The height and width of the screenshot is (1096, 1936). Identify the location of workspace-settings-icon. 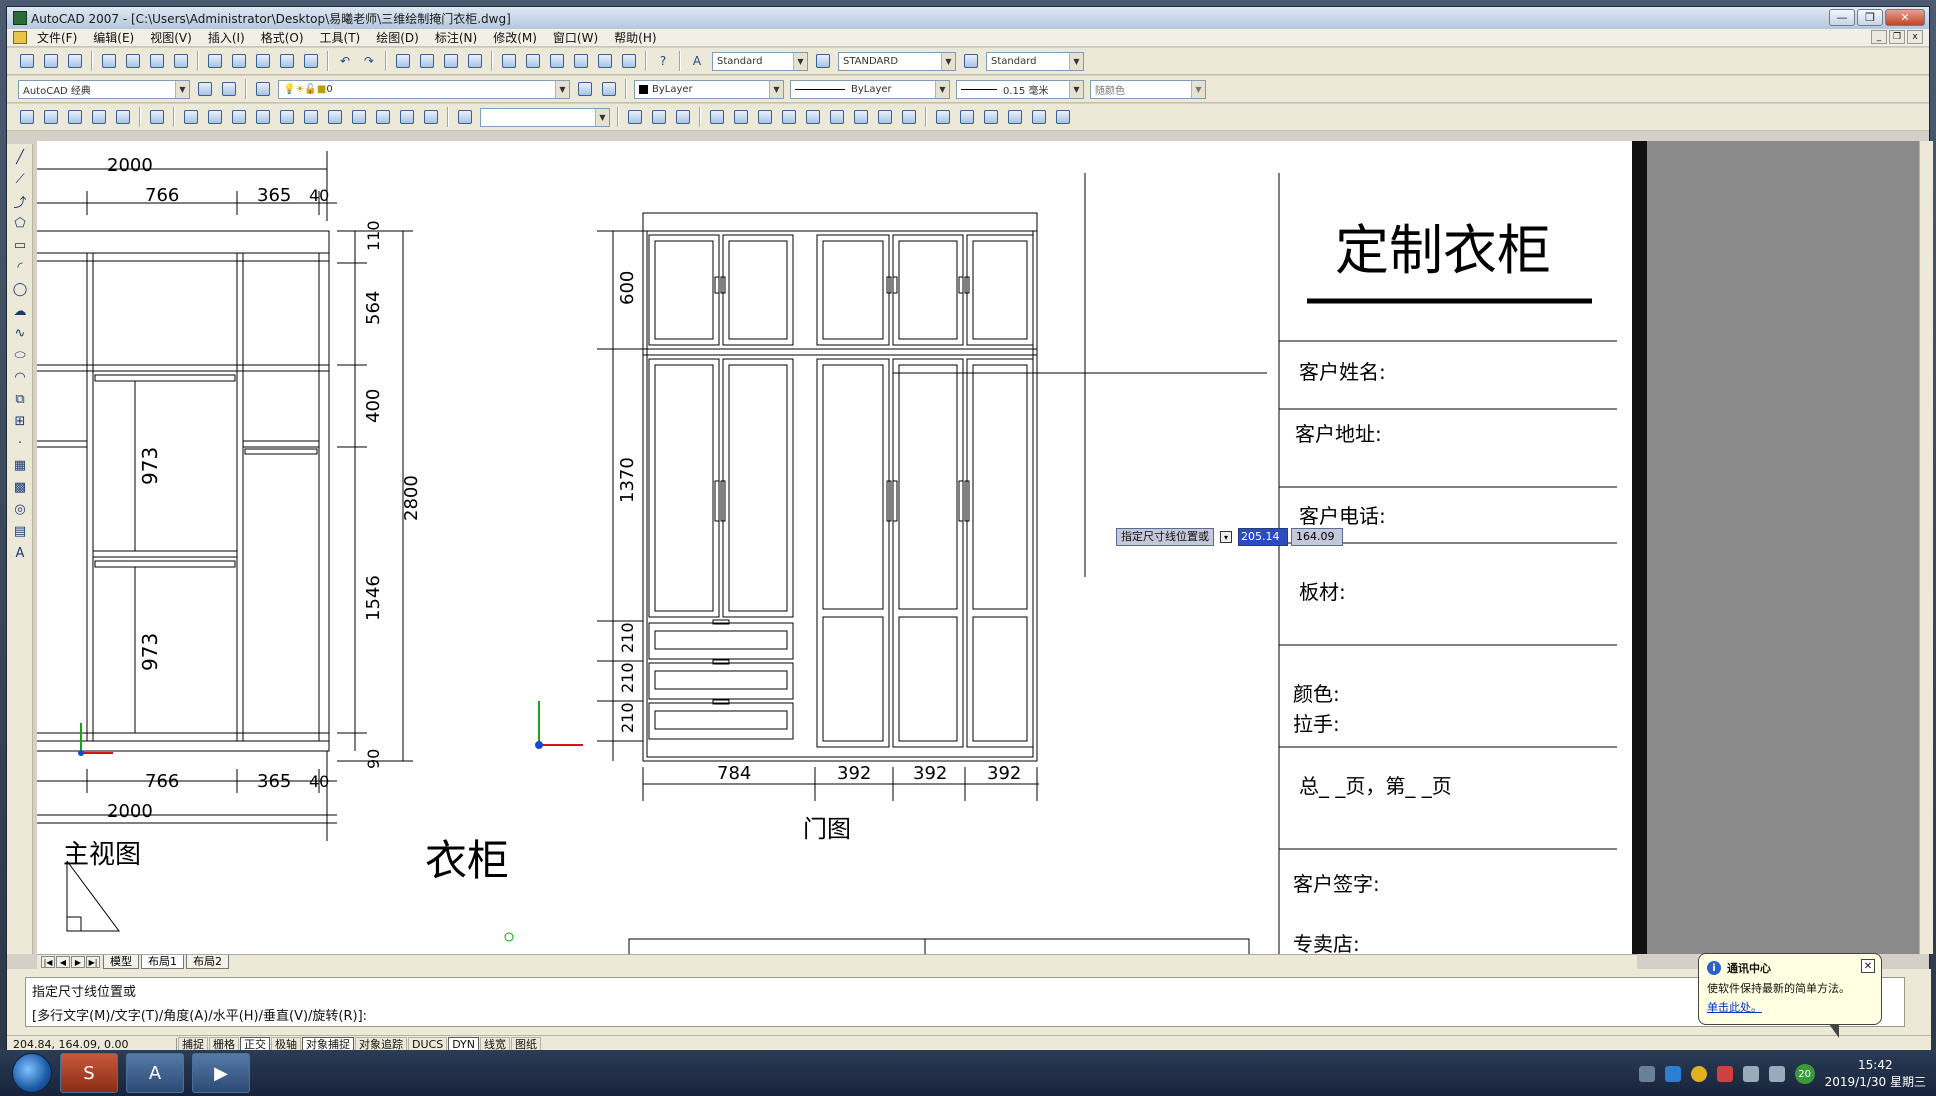
(205, 89).